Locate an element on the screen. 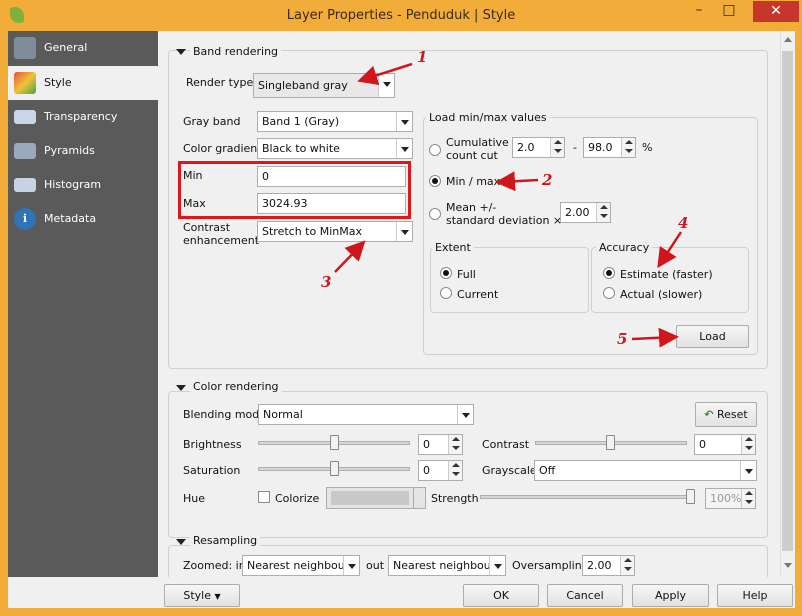 The image size is (802, 616). annotation-5: 5 is located at coordinates (622, 339).